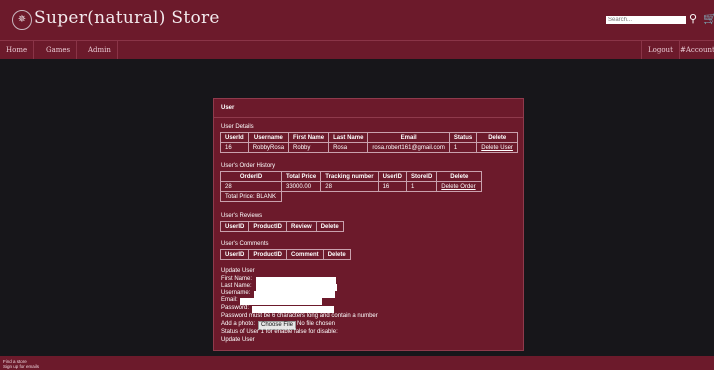  I want to click on user-details-heading: User Details, so click(237, 127).